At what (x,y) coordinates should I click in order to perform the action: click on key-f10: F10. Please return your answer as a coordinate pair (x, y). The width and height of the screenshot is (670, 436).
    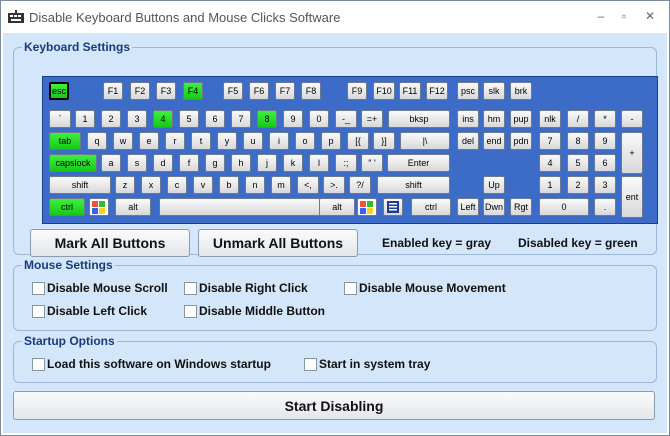
    Looking at the image, I should click on (384, 91).